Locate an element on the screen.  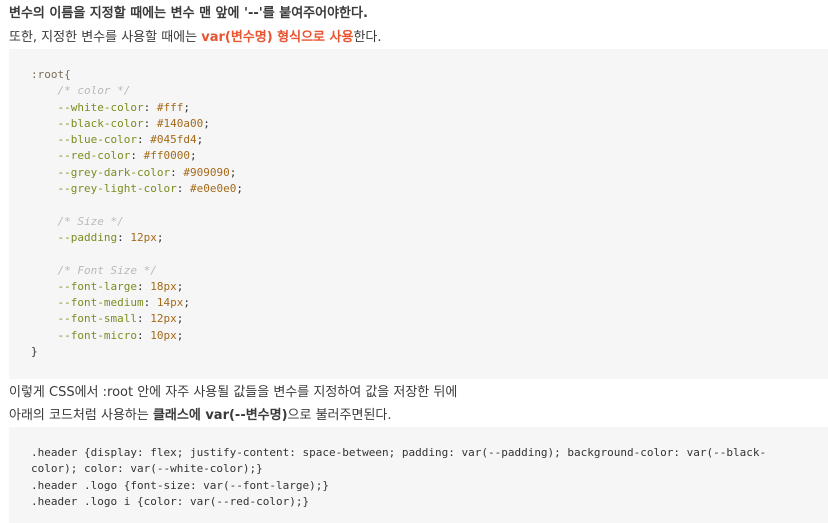
para2-line2-bold: 클래스에 var(--변수명) is located at coordinates (220, 415).